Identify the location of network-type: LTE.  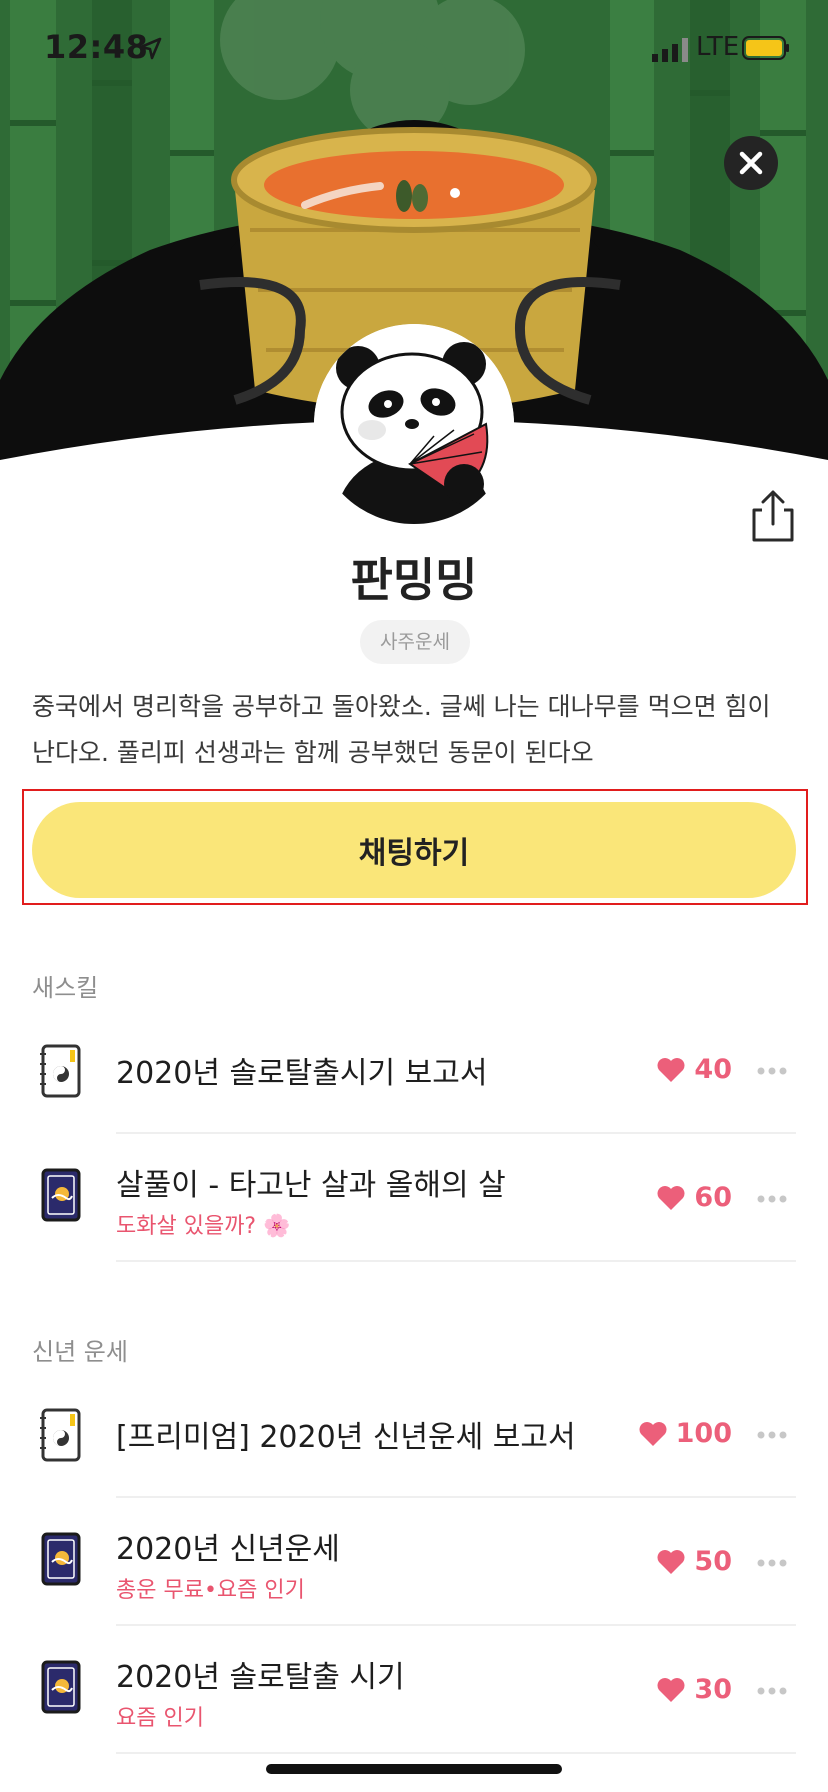
(718, 47).